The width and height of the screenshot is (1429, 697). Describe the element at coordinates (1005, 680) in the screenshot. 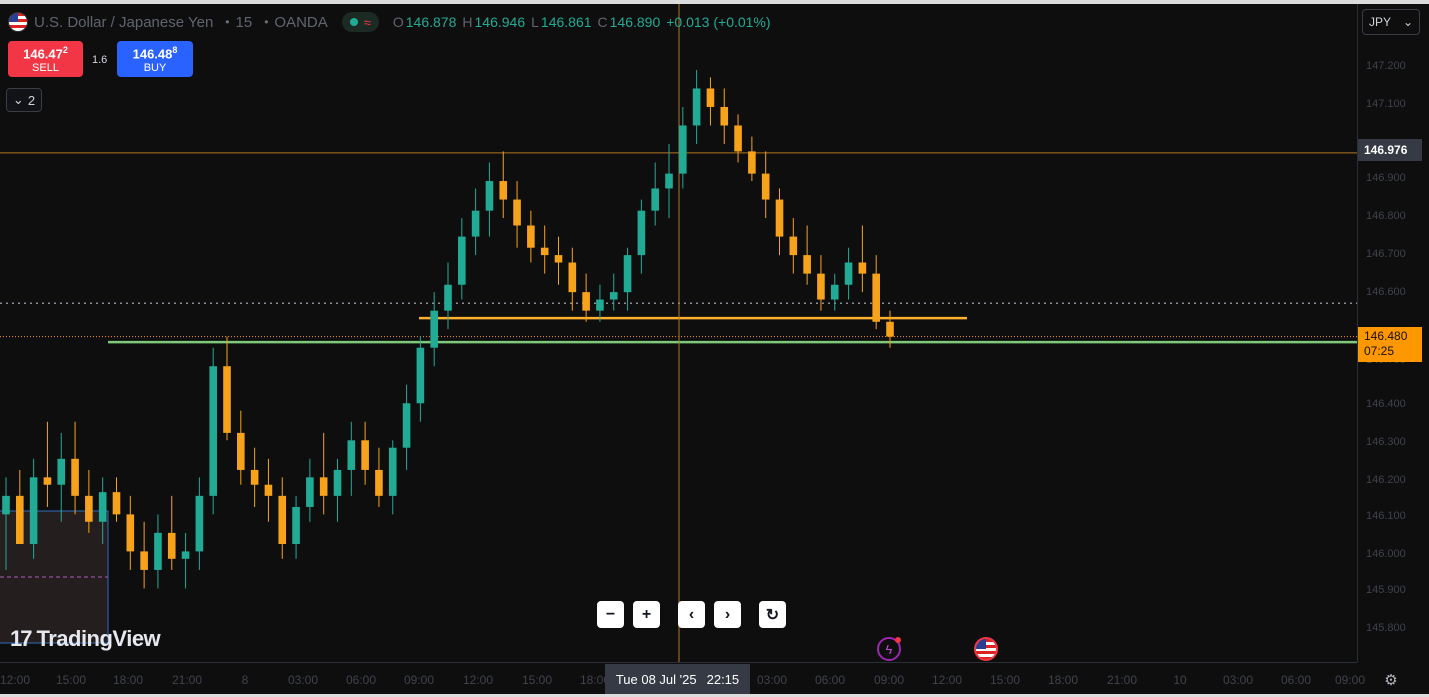

I see `time-tick: 15:00` at that location.